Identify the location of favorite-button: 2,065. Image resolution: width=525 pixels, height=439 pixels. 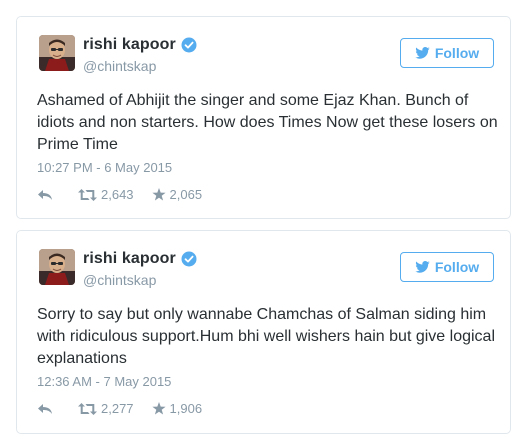
(177, 194).